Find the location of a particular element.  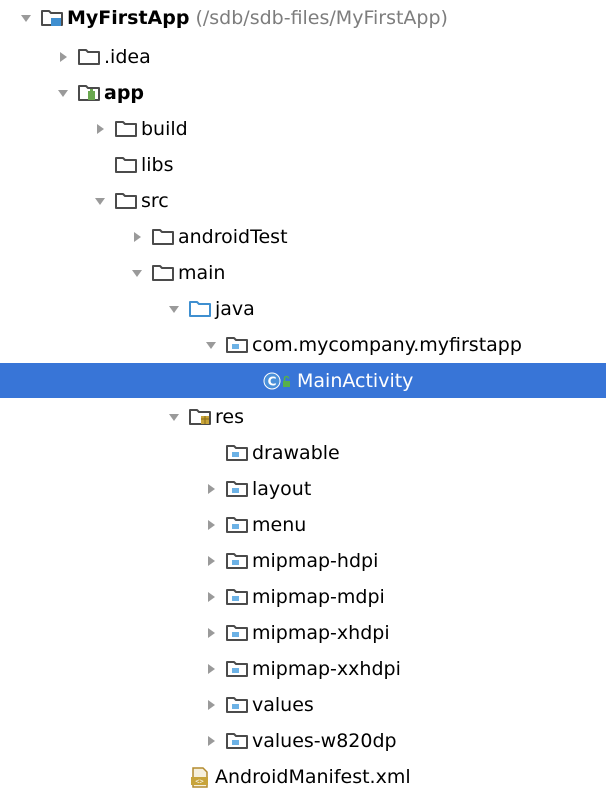

tree-item-label: build is located at coordinates (164, 128).